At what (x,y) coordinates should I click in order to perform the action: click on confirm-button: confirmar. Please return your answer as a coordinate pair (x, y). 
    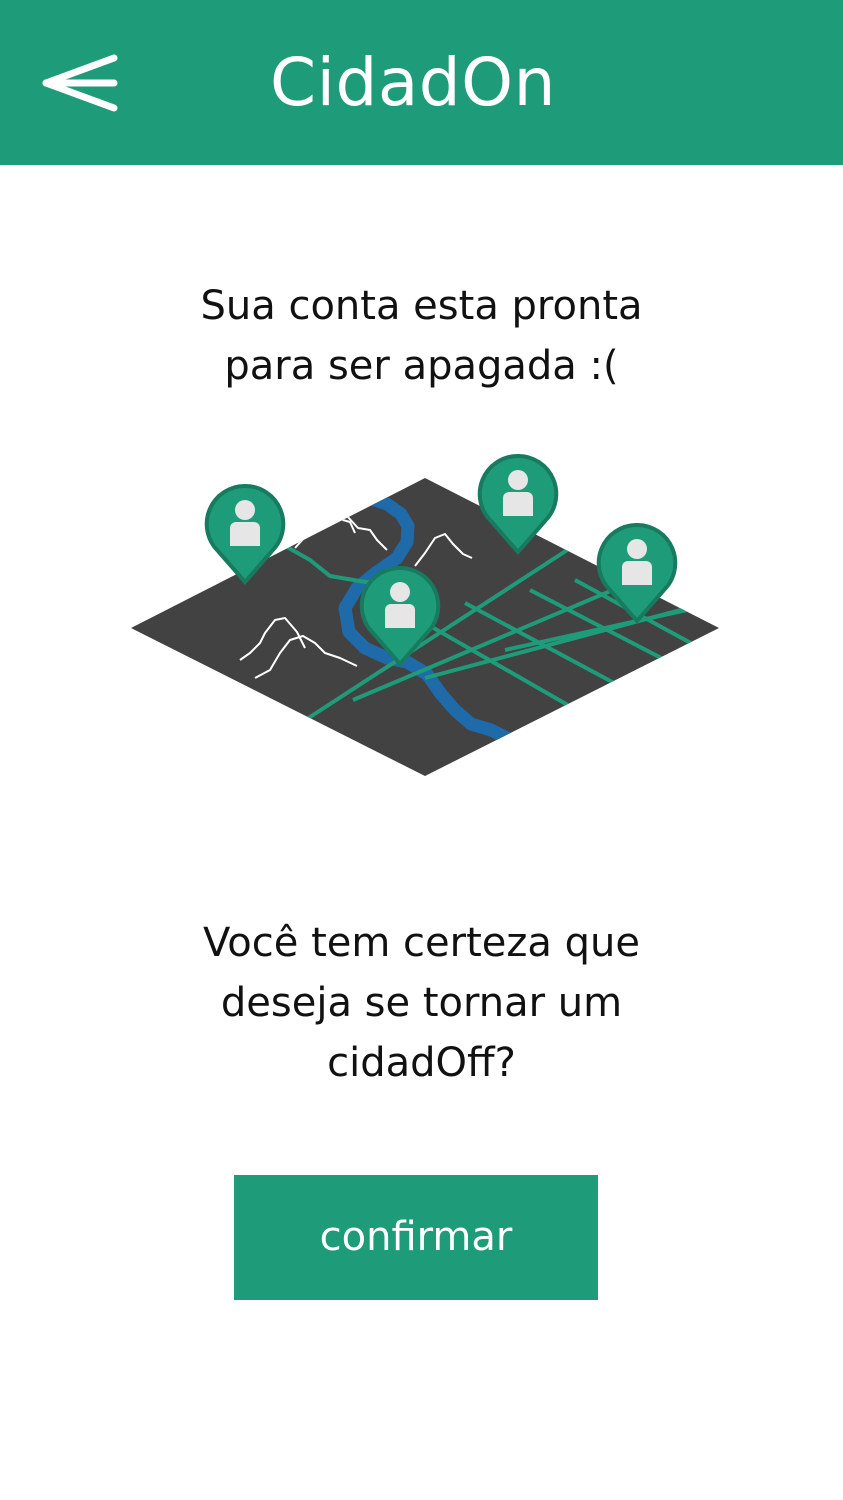
    Looking at the image, I should click on (416, 1237).